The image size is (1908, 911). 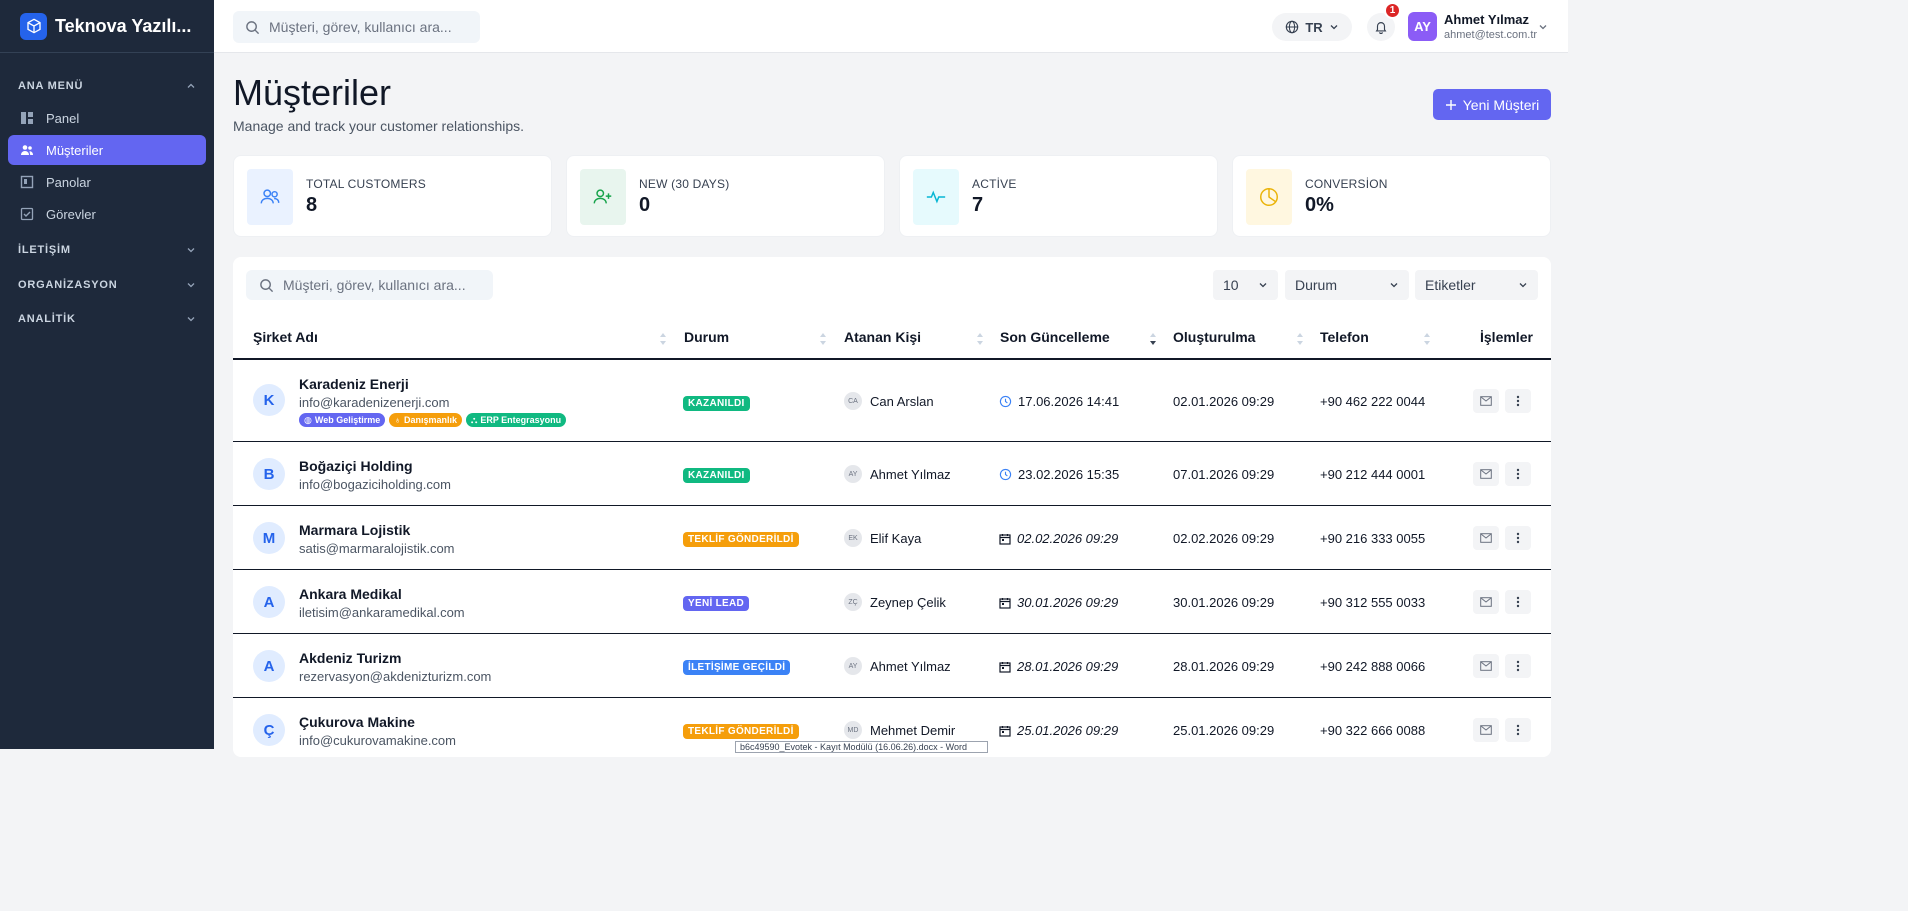 What do you see at coordinates (936, 197) in the screenshot?
I see `activity-icon` at bounding box center [936, 197].